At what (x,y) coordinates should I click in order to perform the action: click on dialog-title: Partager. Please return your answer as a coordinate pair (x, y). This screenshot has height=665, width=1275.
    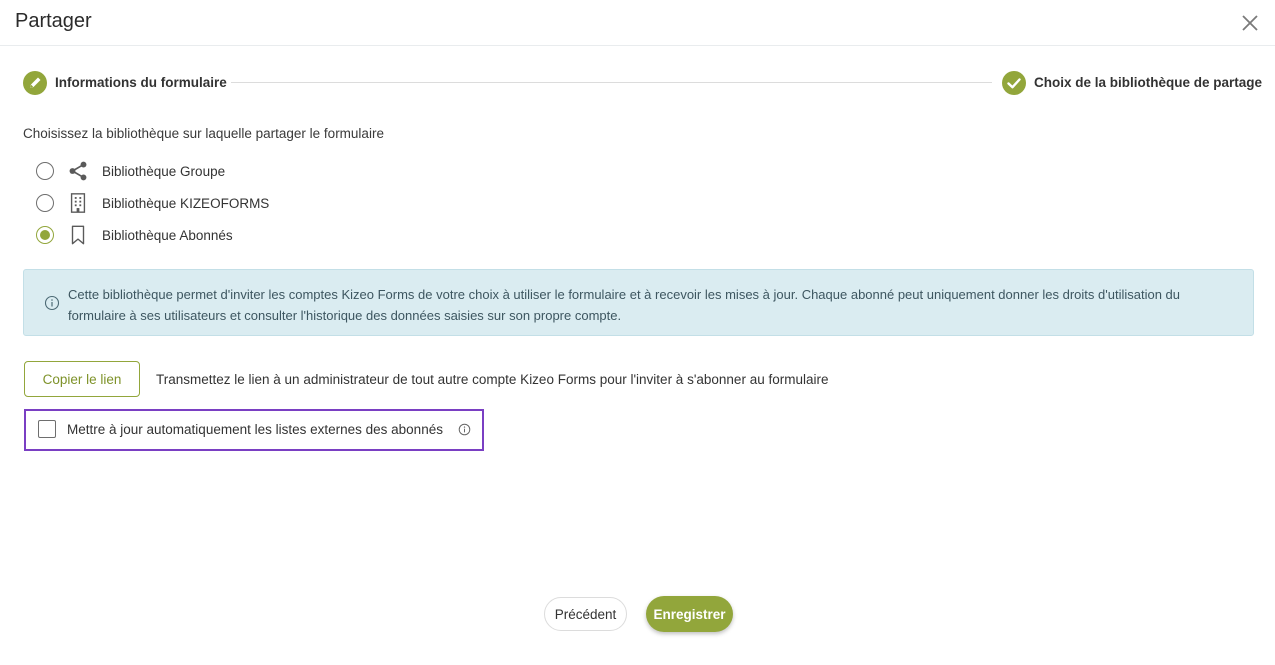
    Looking at the image, I should click on (53, 21).